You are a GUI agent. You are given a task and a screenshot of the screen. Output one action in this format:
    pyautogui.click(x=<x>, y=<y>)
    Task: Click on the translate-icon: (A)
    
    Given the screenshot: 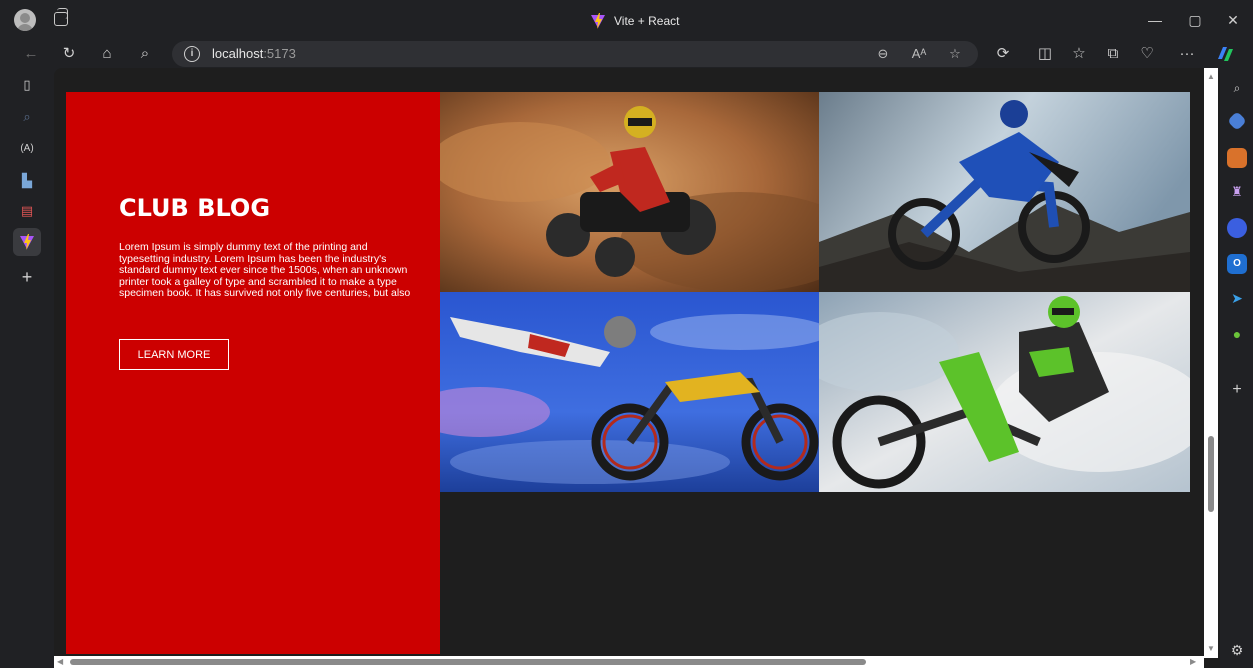 What is the action you would take?
    pyautogui.click(x=27, y=149)
    